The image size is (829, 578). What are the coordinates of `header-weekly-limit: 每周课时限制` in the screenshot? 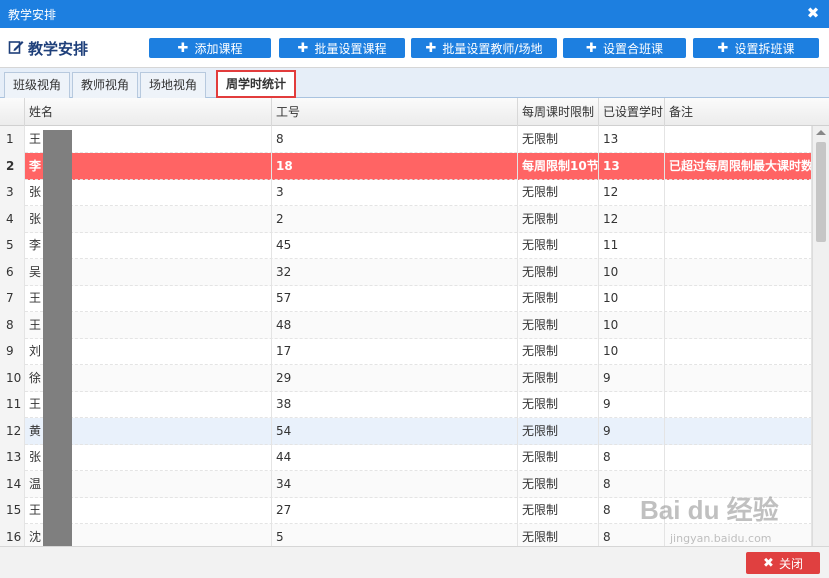 It's located at (558, 112).